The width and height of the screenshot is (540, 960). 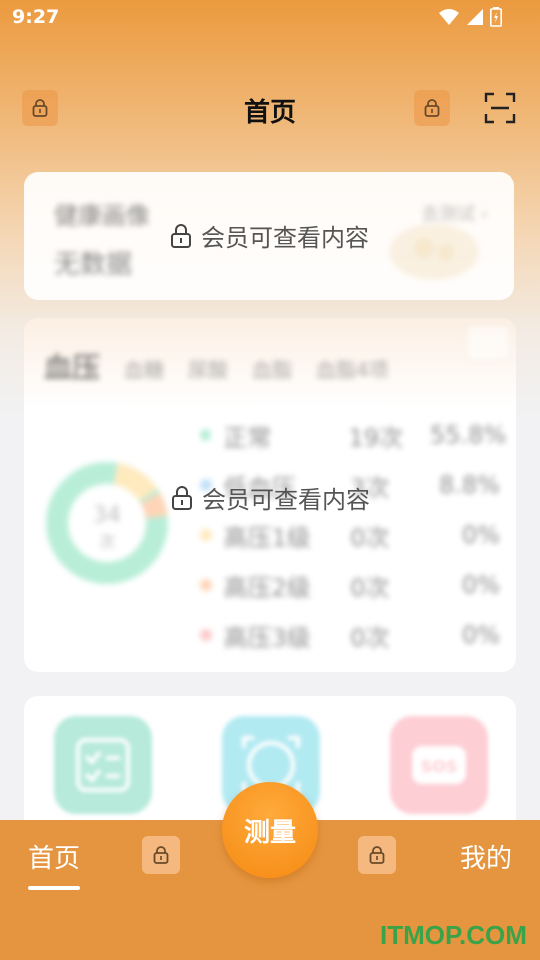 What do you see at coordinates (36, 17) in the screenshot?
I see `status-time: 9:27` at bounding box center [36, 17].